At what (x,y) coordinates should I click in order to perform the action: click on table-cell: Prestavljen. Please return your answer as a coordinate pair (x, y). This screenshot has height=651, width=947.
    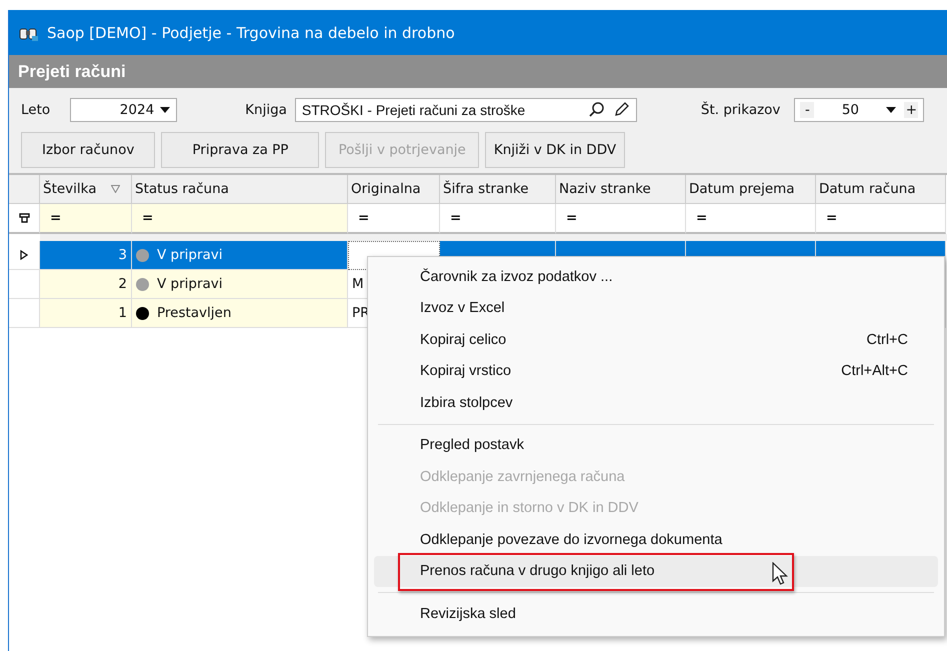
    Looking at the image, I should click on (194, 313).